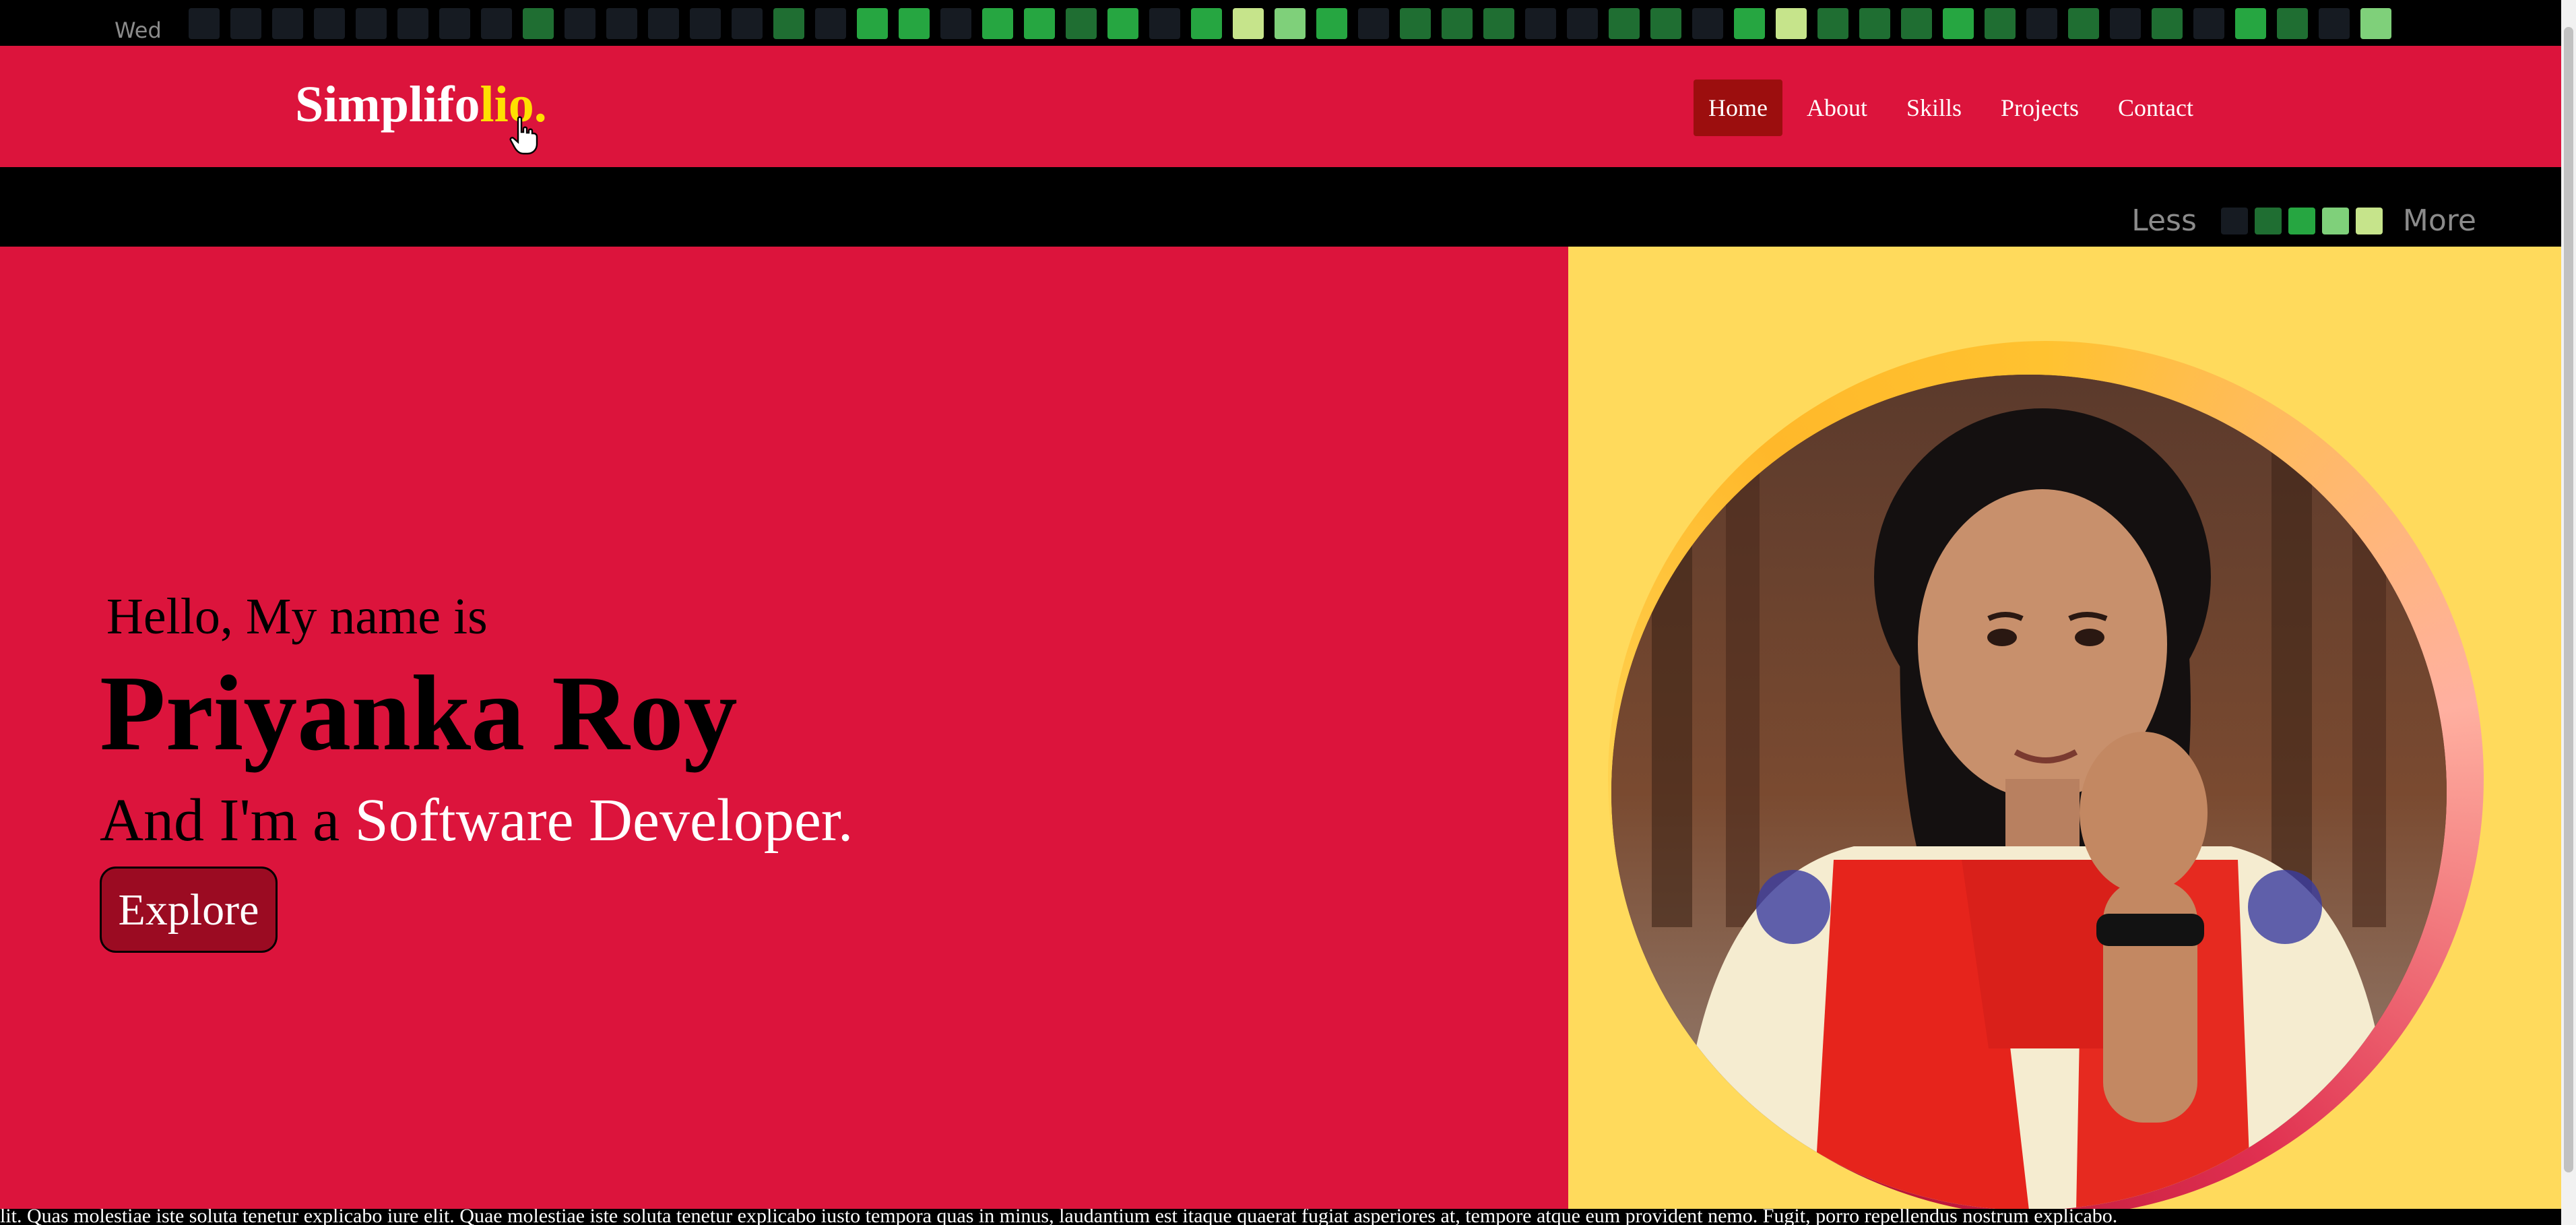  What do you see at coordinates (1738, 108) in the screenshot?
I see `nav-item-home: Home` at bounding box center [1738, 108].